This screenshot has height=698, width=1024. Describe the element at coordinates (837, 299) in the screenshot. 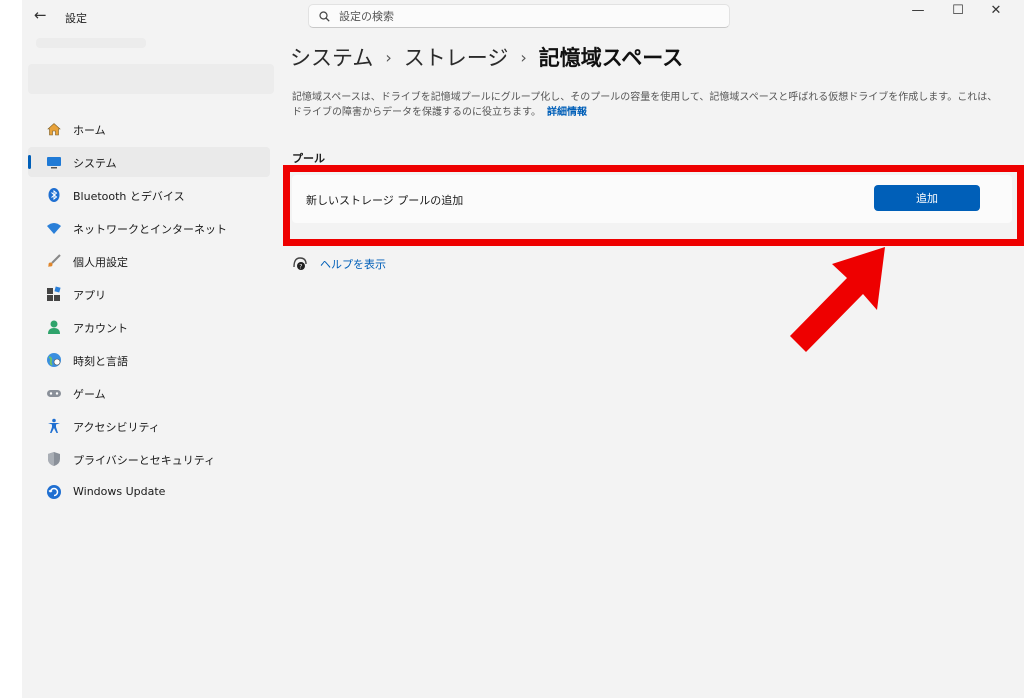

I see `pointer-arrow-annotation` at that location.